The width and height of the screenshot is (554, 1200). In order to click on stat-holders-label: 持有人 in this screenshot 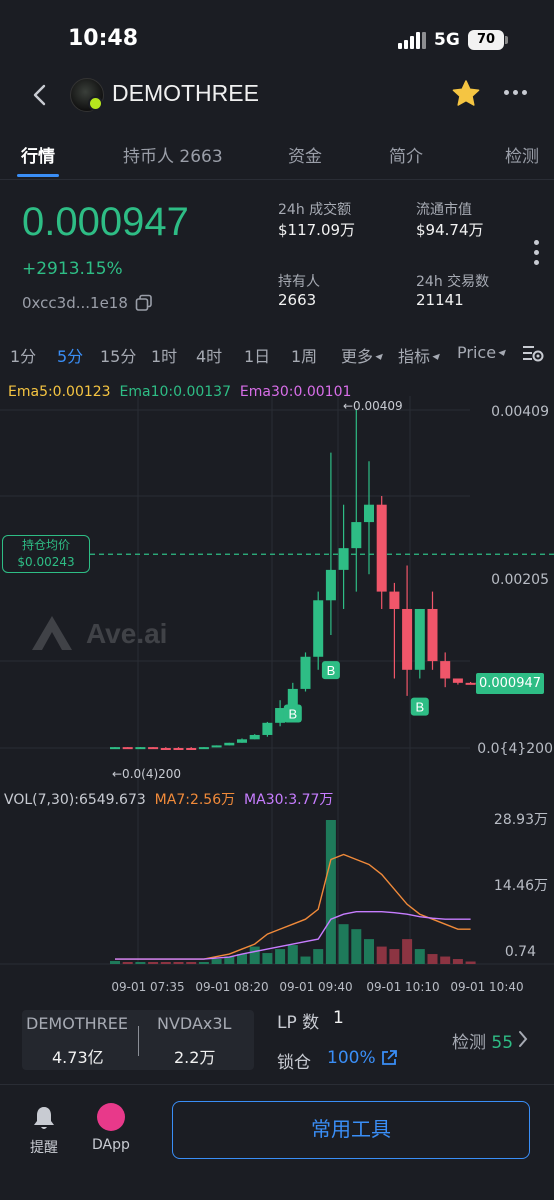, I will do `click(299, 282)`.